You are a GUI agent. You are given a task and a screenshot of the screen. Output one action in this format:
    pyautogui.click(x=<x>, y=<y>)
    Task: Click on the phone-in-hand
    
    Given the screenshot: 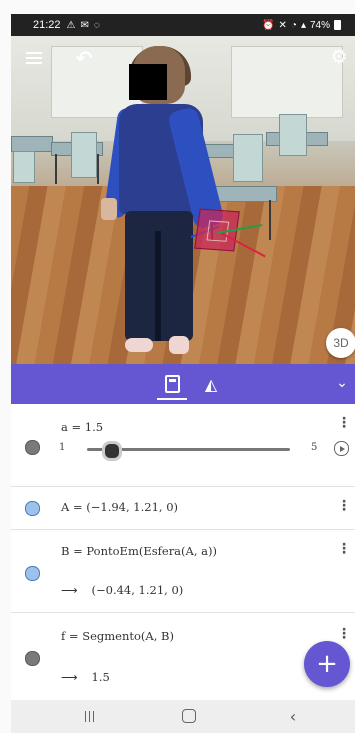 What is the action you would take?
    pyautogui.click(x=109, y=209)
    